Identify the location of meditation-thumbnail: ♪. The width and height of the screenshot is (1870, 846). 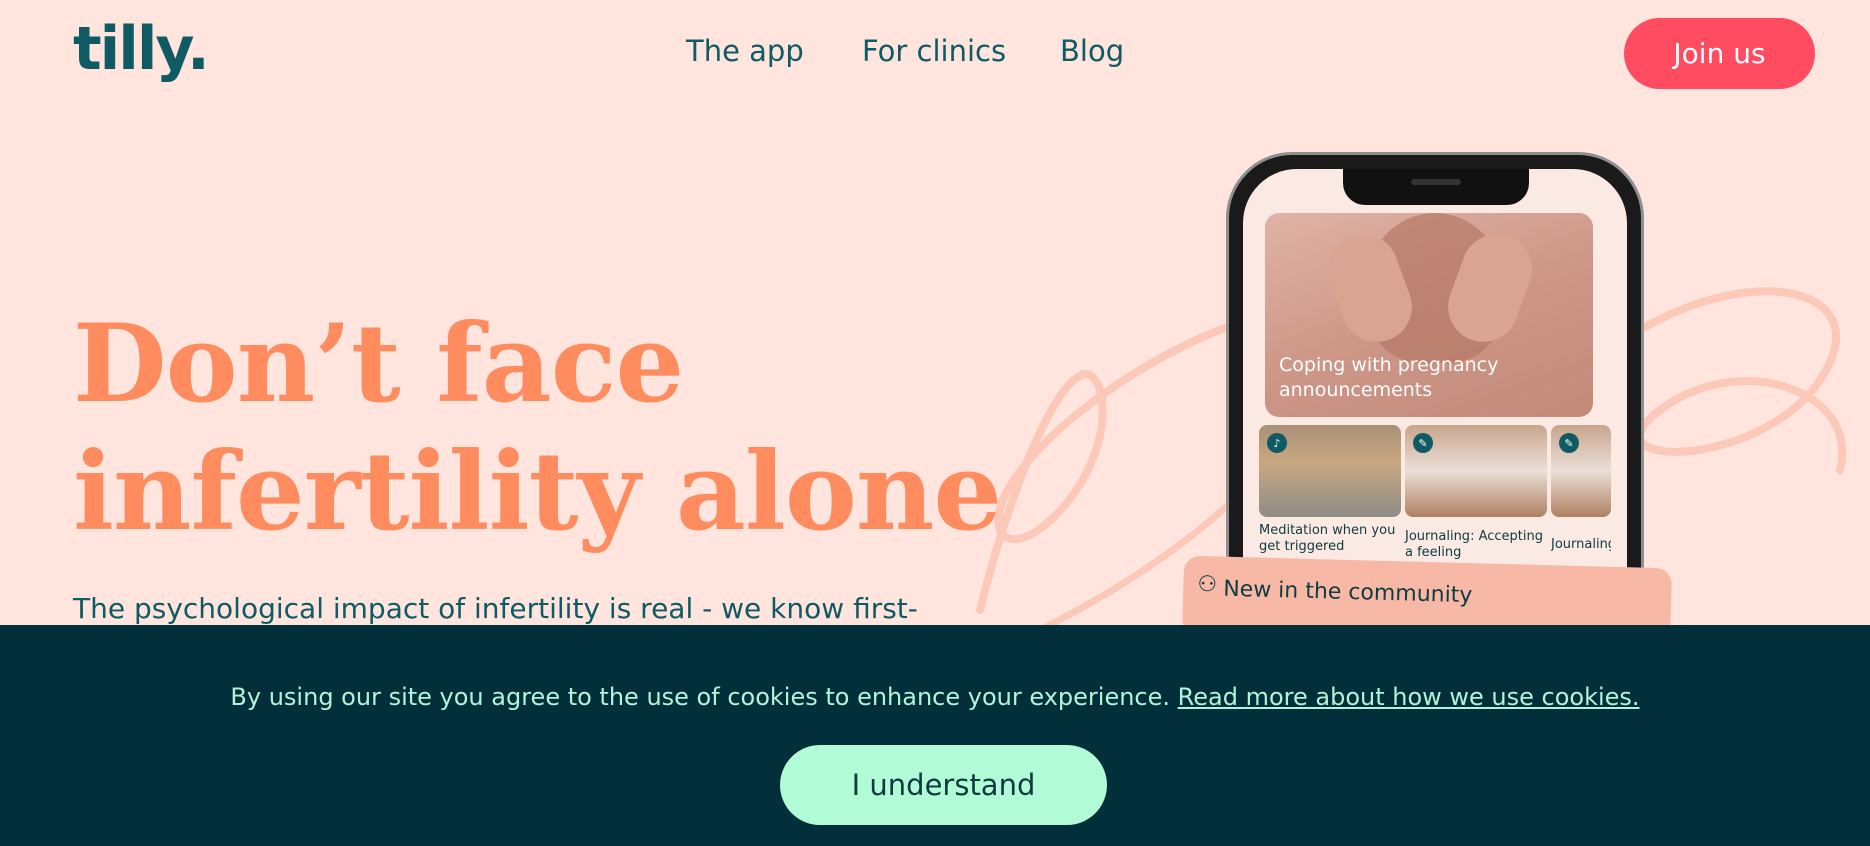
(1330, 471).